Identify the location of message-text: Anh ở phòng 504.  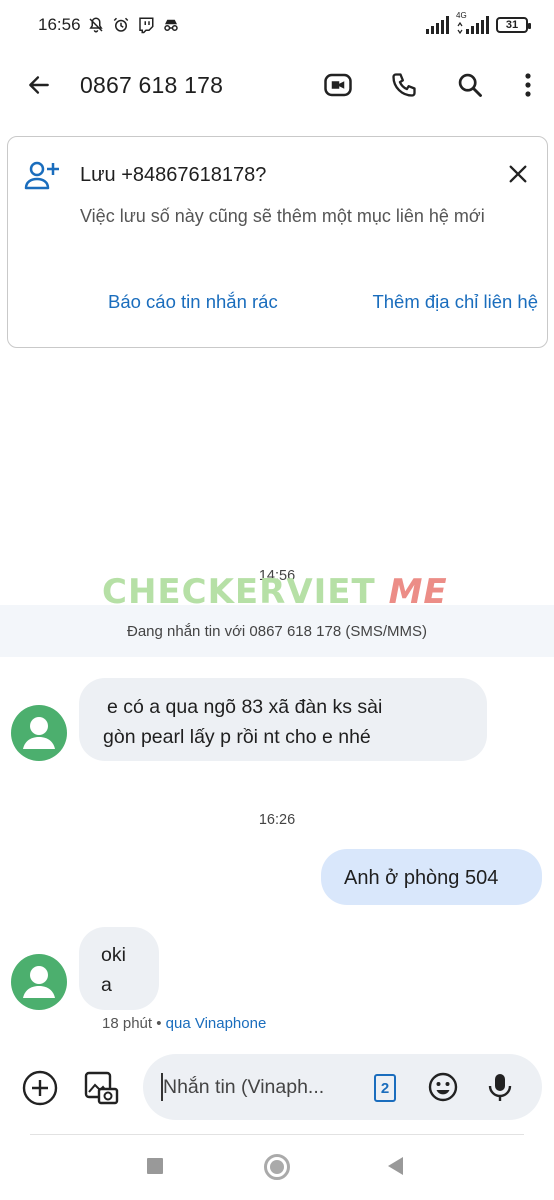
(421, 878).